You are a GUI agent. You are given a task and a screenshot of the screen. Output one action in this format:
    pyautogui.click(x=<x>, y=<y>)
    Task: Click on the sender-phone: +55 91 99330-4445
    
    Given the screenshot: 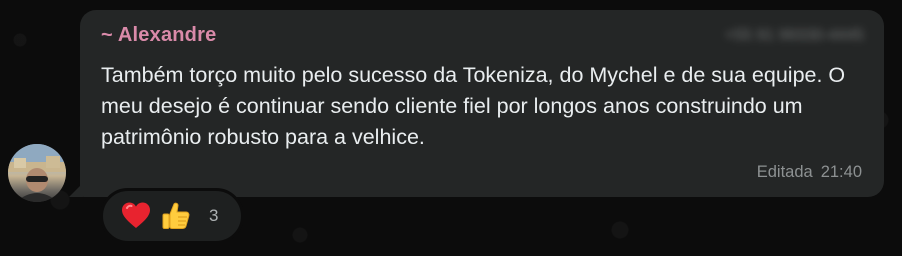 What is the action you would take?
    pyautogui.click(x=794, y=35)
    